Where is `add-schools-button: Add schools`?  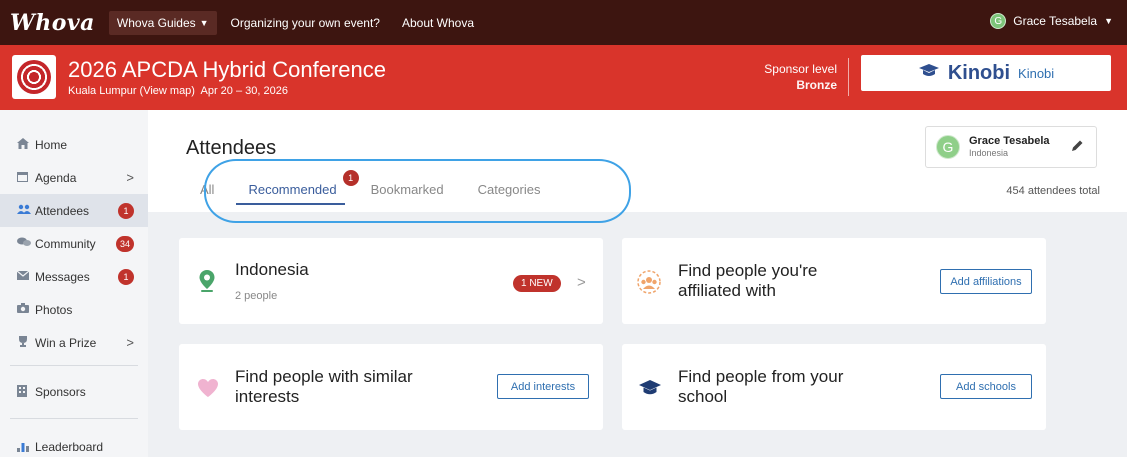 add-schools-button: Add schools is located at coordinates (986, 386).